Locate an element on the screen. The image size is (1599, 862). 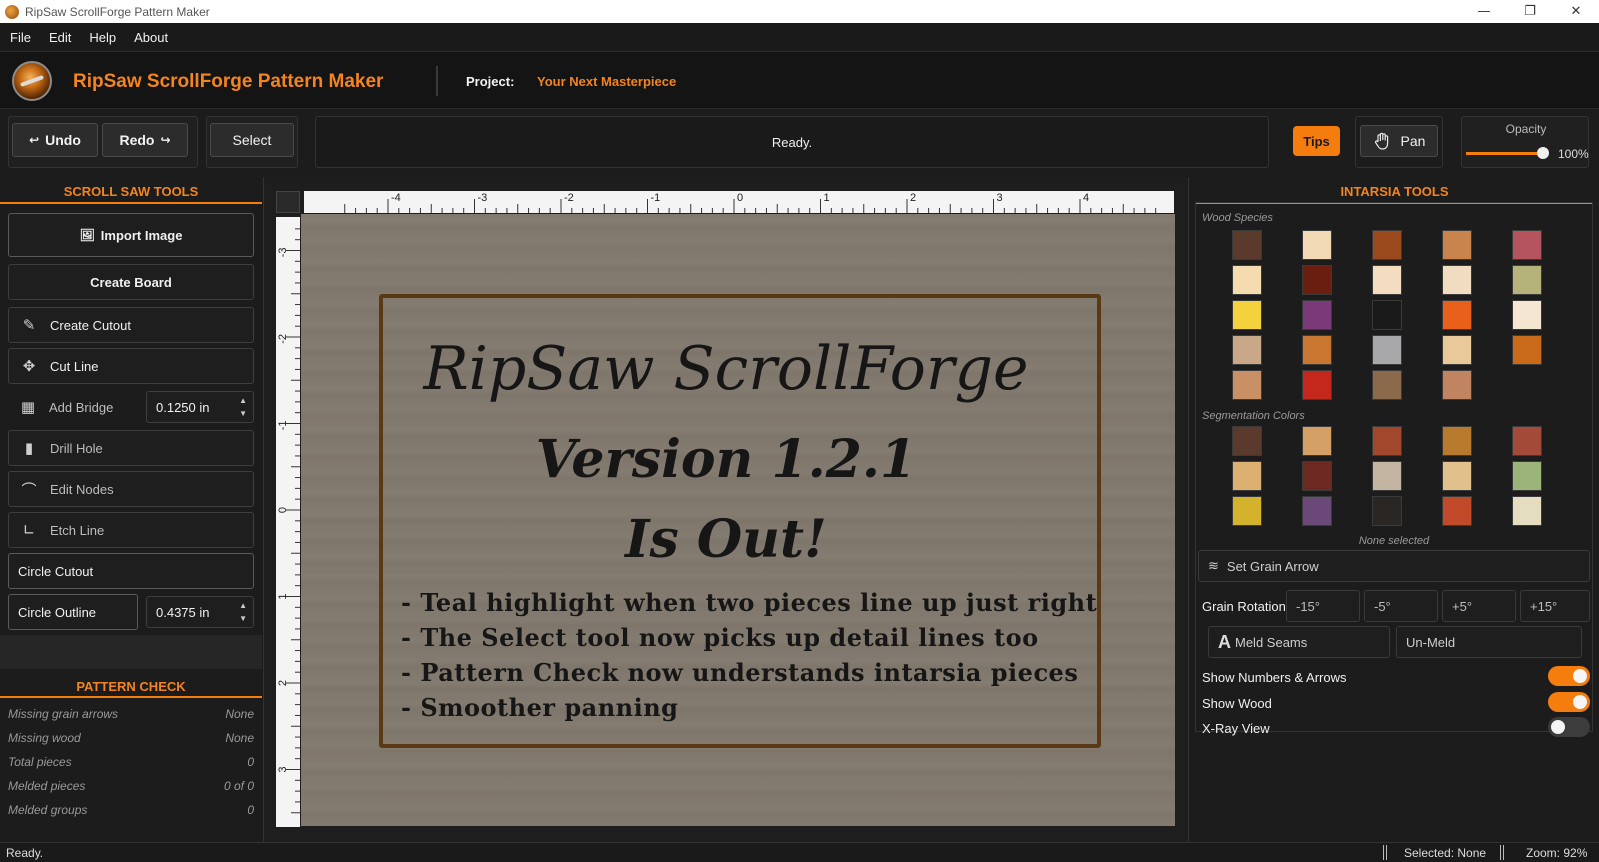
cut-line-button: ✥ Cut Line is located at coordinates (131, 366).